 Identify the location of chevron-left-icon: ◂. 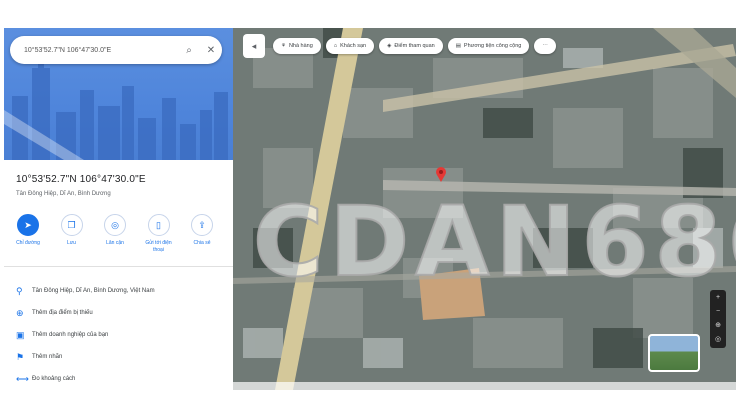
(254, 46).